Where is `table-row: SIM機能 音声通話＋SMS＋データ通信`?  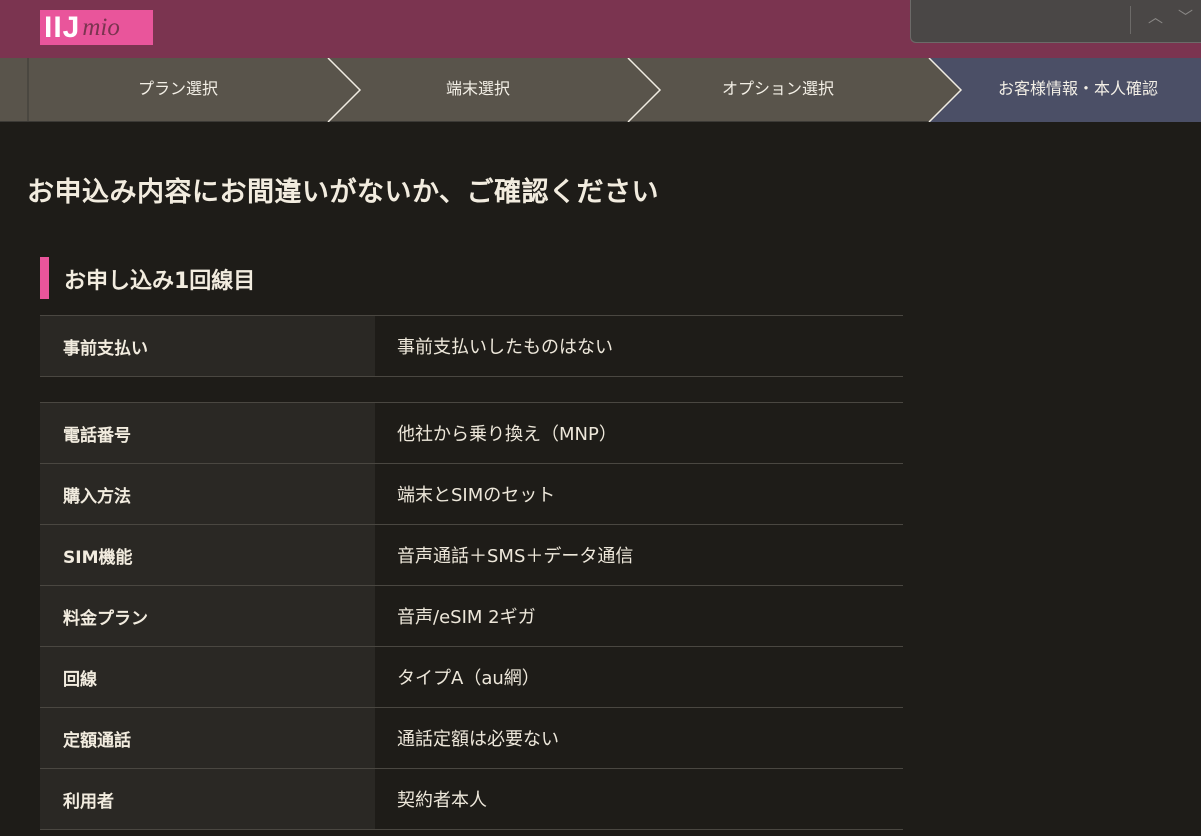
table-row: SIM機能 音声通話＋SMS＋データ通信 is located at coordinates (471, 555).